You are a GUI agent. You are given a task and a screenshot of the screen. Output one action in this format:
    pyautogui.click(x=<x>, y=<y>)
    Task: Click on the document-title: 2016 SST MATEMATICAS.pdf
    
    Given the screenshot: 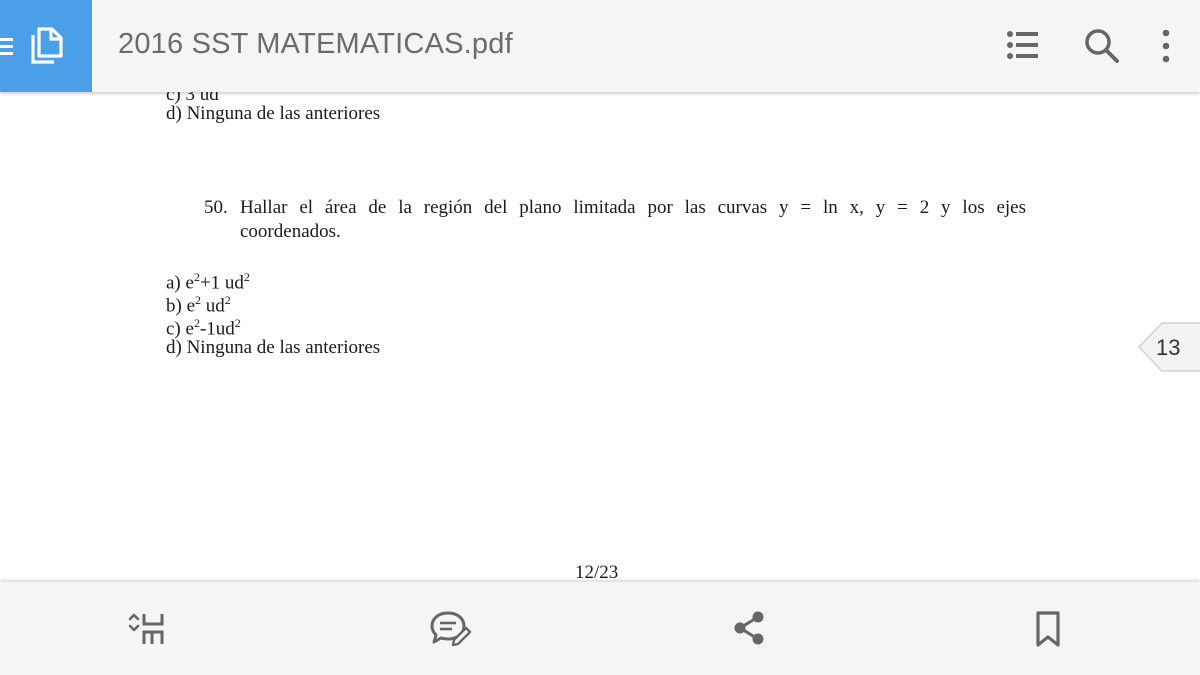 What is the action you would take?
    pyautogui.click(x=315, y=44)
    